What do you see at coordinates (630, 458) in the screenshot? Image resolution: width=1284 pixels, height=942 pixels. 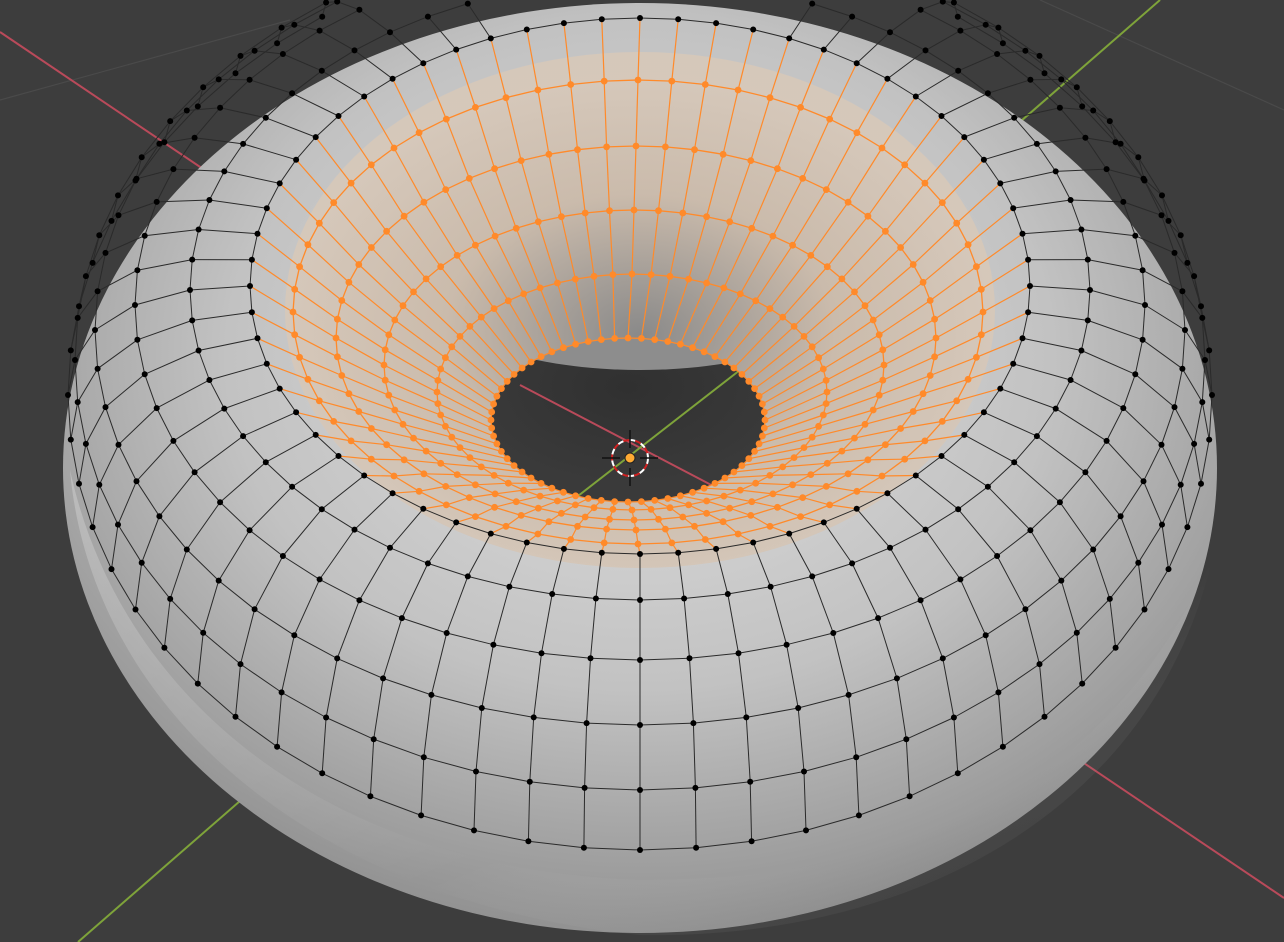 I see `object-origin-icon` at bounding box center [630, 458].